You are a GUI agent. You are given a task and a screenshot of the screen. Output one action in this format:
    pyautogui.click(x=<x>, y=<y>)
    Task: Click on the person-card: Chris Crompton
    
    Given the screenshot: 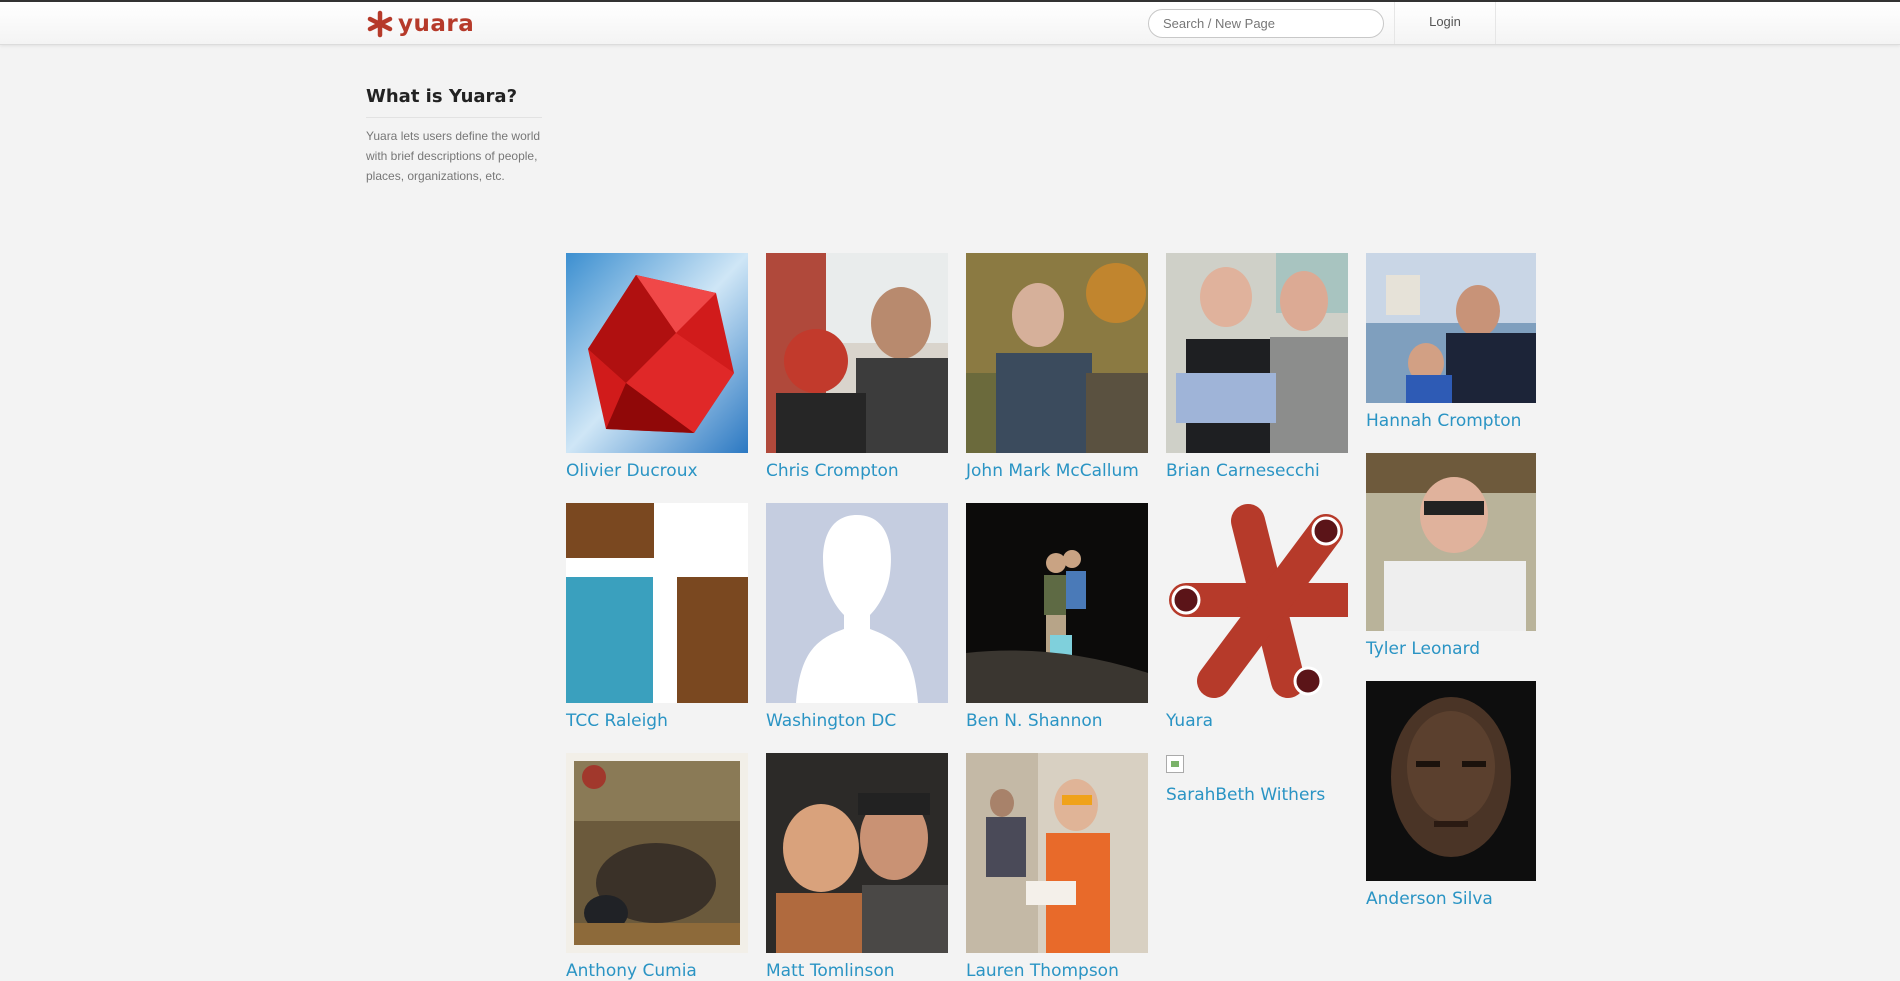 What is the action you would take?
    pyautogui.click(x=857, y=367)
    